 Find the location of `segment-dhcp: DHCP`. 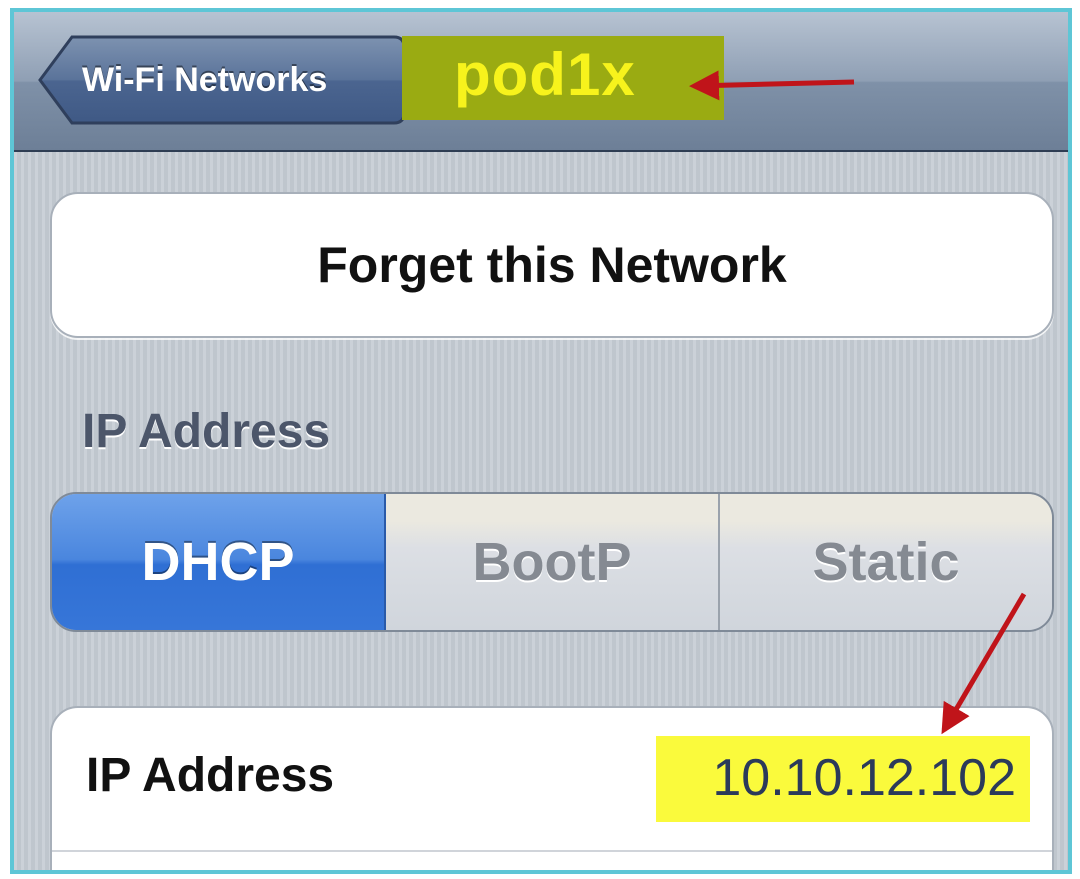

segment-dhcp: DHCP is located at coordinates (219, 562).